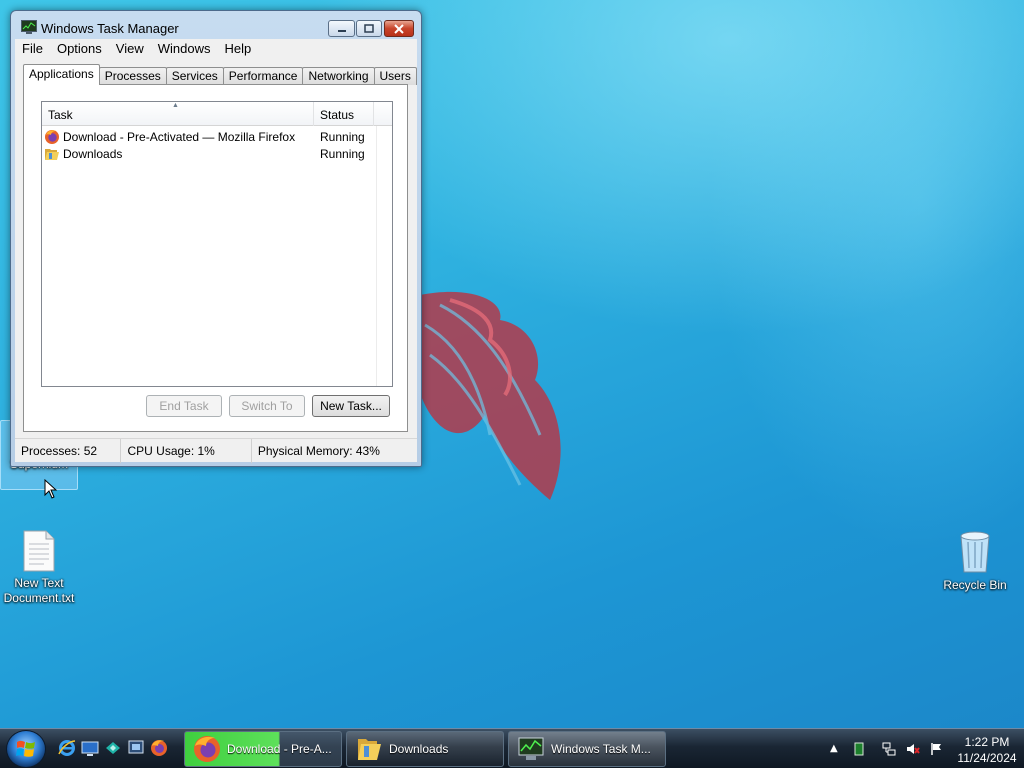  I want to click on windows-logo-icon, so click(25, 748).